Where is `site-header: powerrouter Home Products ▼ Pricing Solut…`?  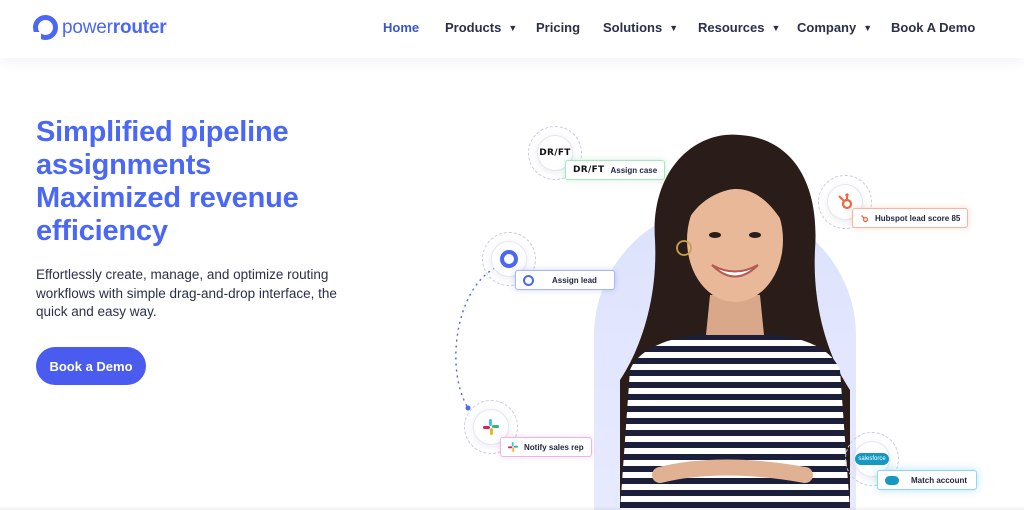 site-header: powerrouter Home Products ▼ Pricing Solut… is located at coordinates (512, 29).